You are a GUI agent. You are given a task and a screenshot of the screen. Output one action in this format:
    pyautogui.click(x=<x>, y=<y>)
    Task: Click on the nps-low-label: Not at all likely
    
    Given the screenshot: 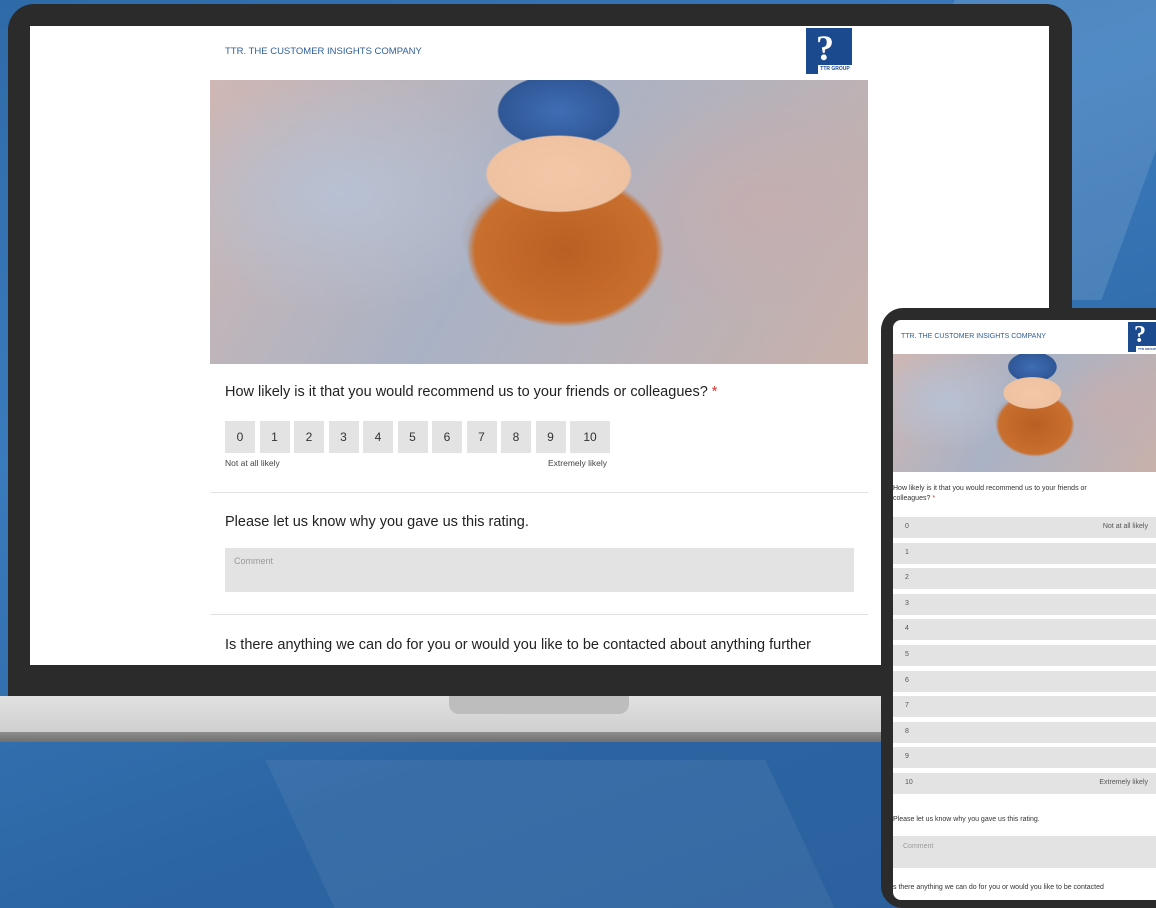 What is the action you would take?
    pyautogui.click(x=252, y=463)
    